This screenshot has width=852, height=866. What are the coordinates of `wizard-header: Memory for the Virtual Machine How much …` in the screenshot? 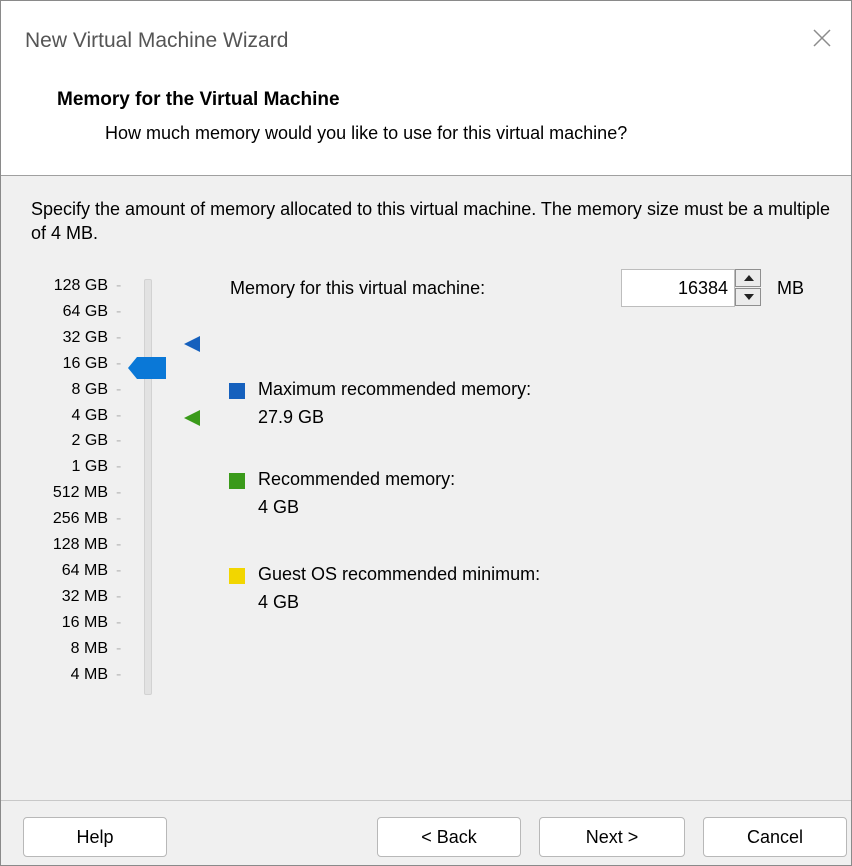 It's located at (426, 123).